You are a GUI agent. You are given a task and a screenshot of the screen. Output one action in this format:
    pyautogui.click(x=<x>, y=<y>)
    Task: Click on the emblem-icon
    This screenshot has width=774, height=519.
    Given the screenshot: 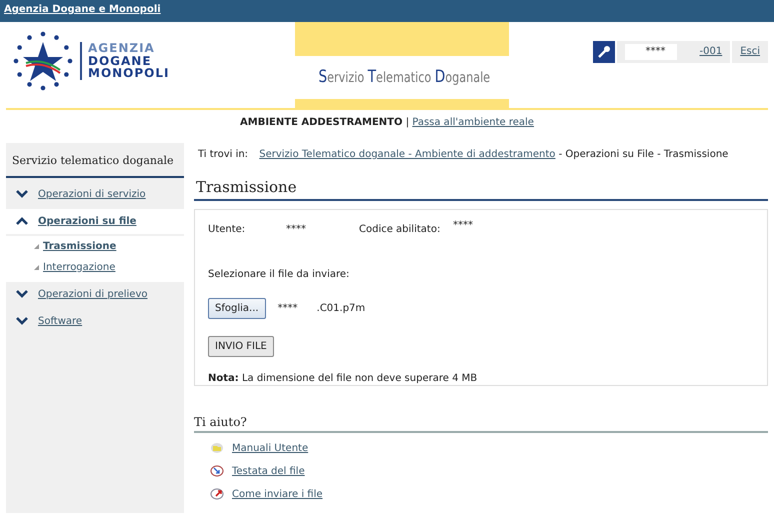 What is the action you would take?
    pyautogui.click(x=43, y=61)
    